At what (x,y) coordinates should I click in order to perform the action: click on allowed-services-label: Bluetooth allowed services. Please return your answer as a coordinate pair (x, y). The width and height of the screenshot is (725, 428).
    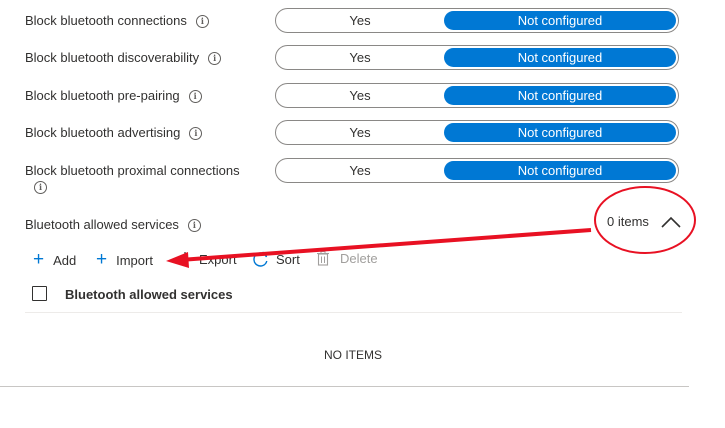
    Looking at the image, I should click on (102, 224).